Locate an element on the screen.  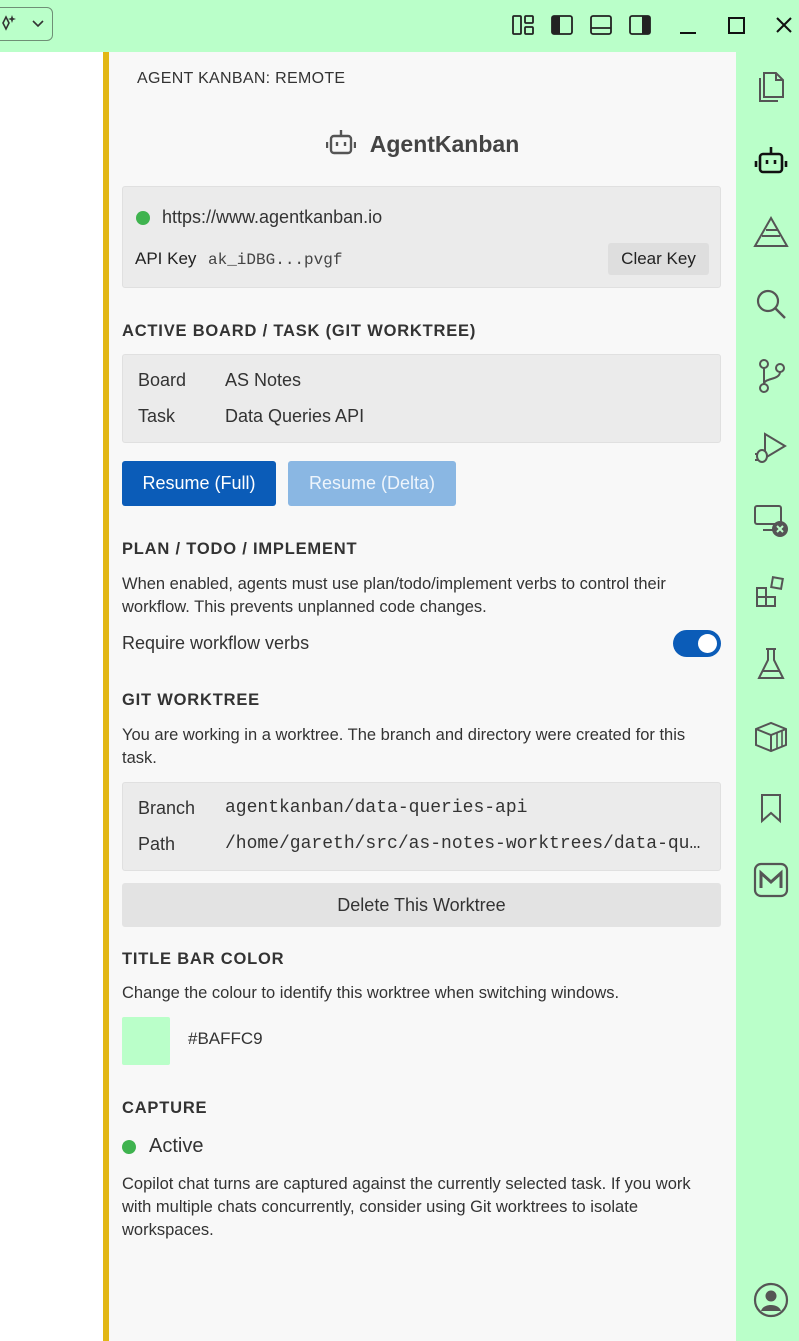
capture-status-dot is located at coordinates (129, 1147).